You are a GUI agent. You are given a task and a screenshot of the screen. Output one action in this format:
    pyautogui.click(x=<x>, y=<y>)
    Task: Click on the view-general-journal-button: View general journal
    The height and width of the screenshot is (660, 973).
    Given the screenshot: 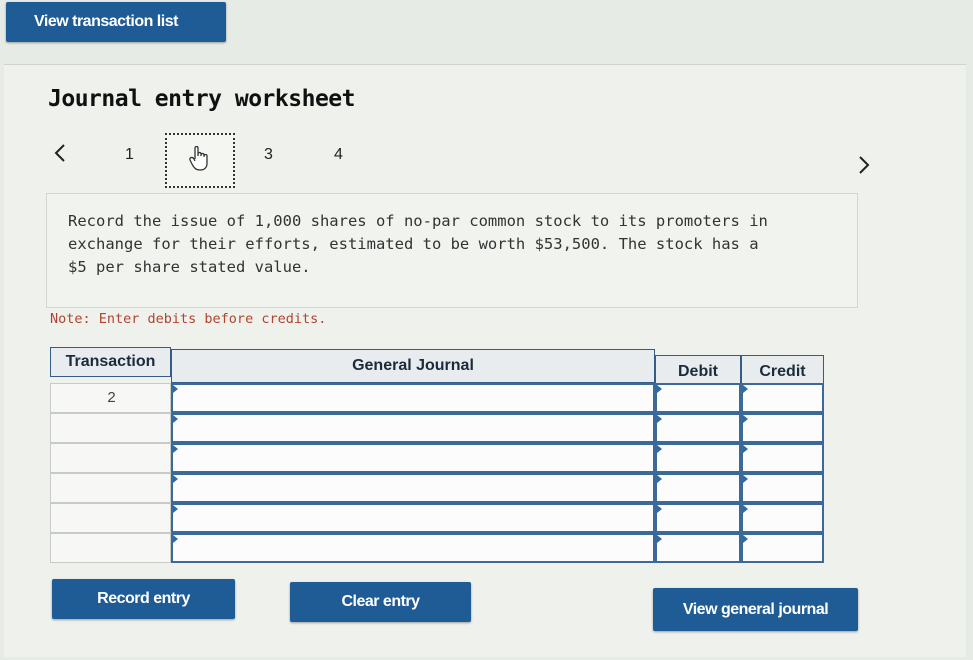 What is the action you would take?
    pyautogui.click(x=755, y=609)
    